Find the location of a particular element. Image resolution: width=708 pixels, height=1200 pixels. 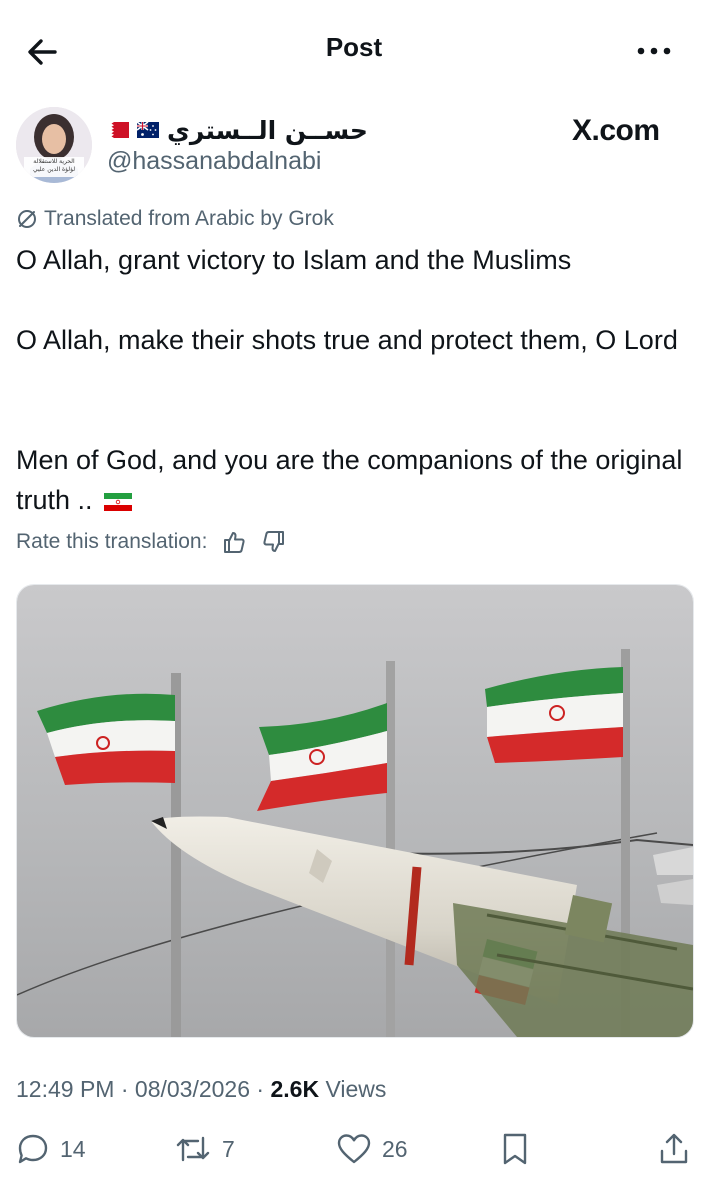

iran-flag-icon is located at coordinates (118, 502).